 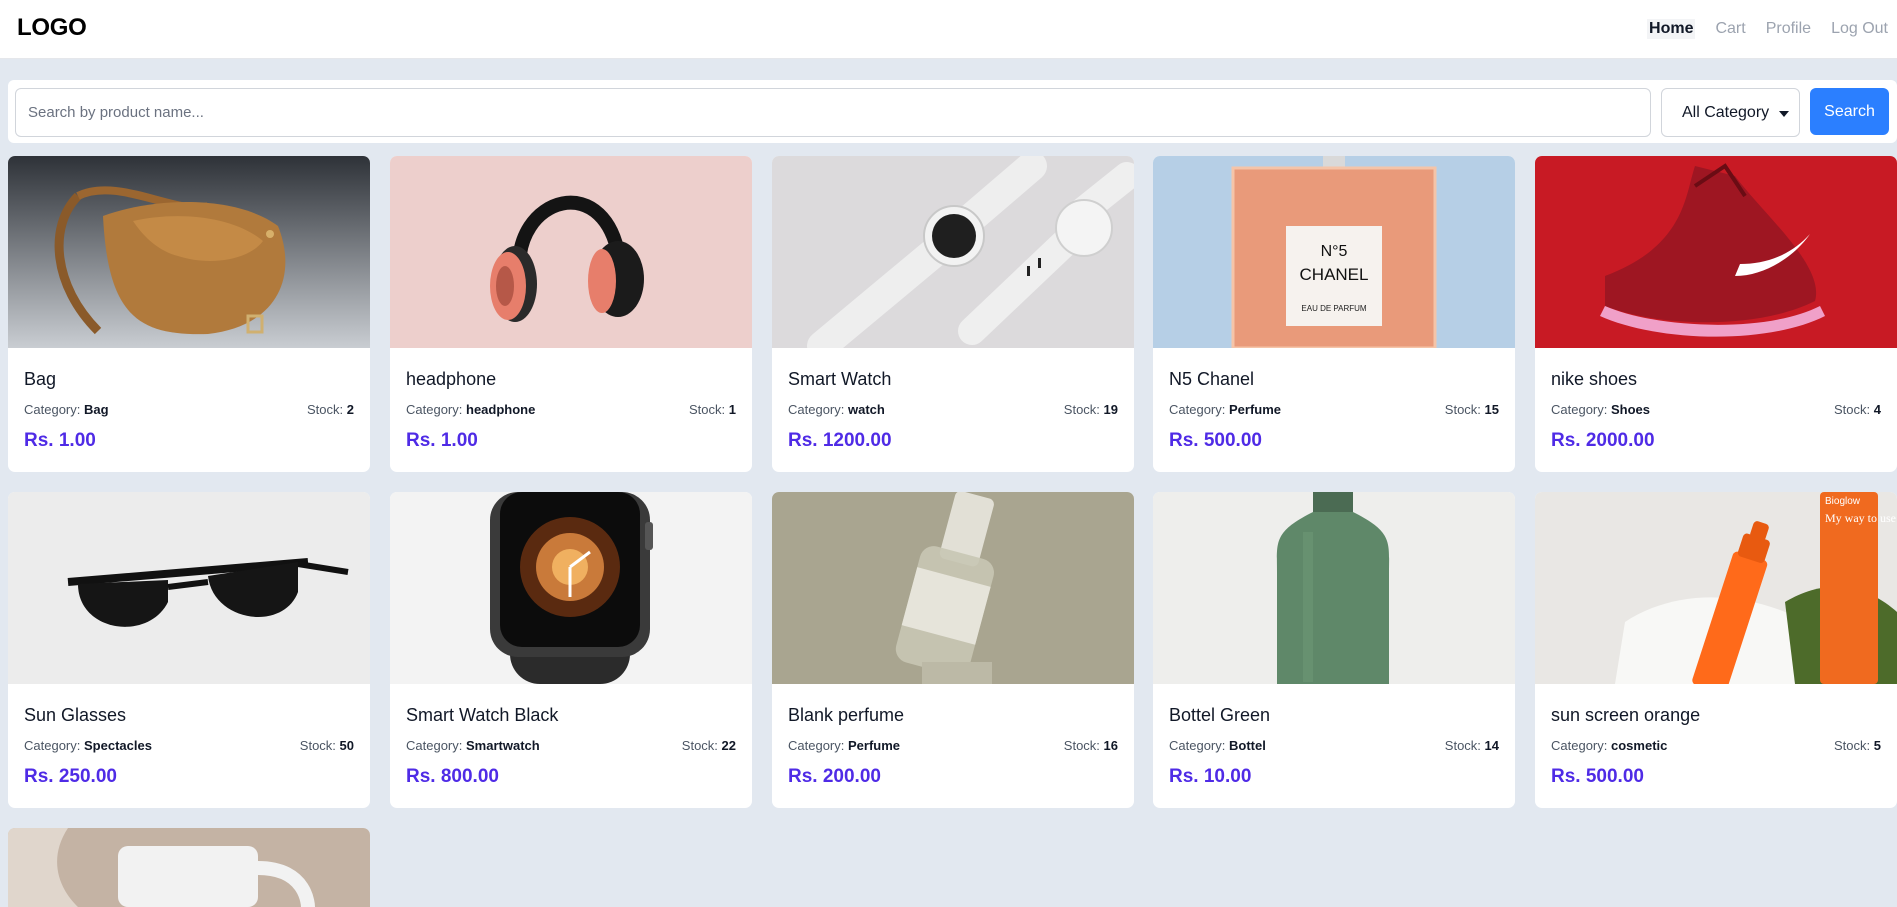 What do you see at coordinates (839, 379) in the screenshot?
I see `product-name: Smart Watch` at bounding box center [839, 379].